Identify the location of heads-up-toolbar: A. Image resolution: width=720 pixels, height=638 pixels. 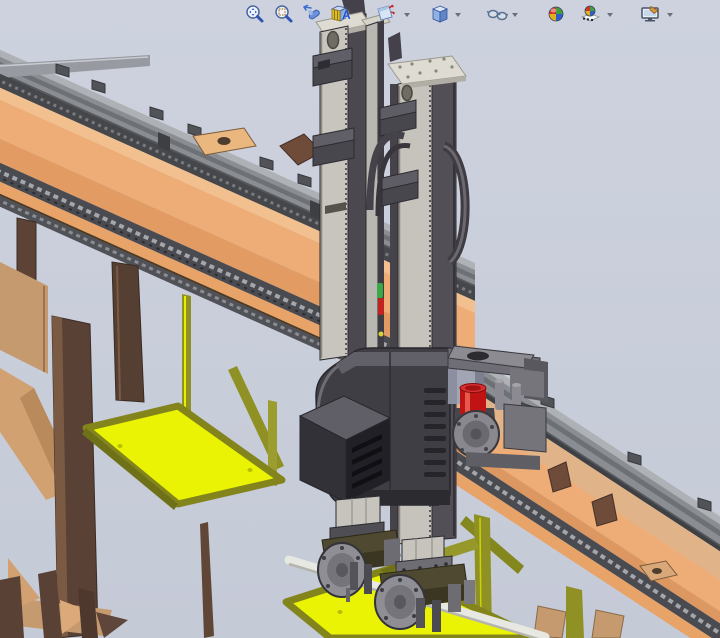
(360, 15).